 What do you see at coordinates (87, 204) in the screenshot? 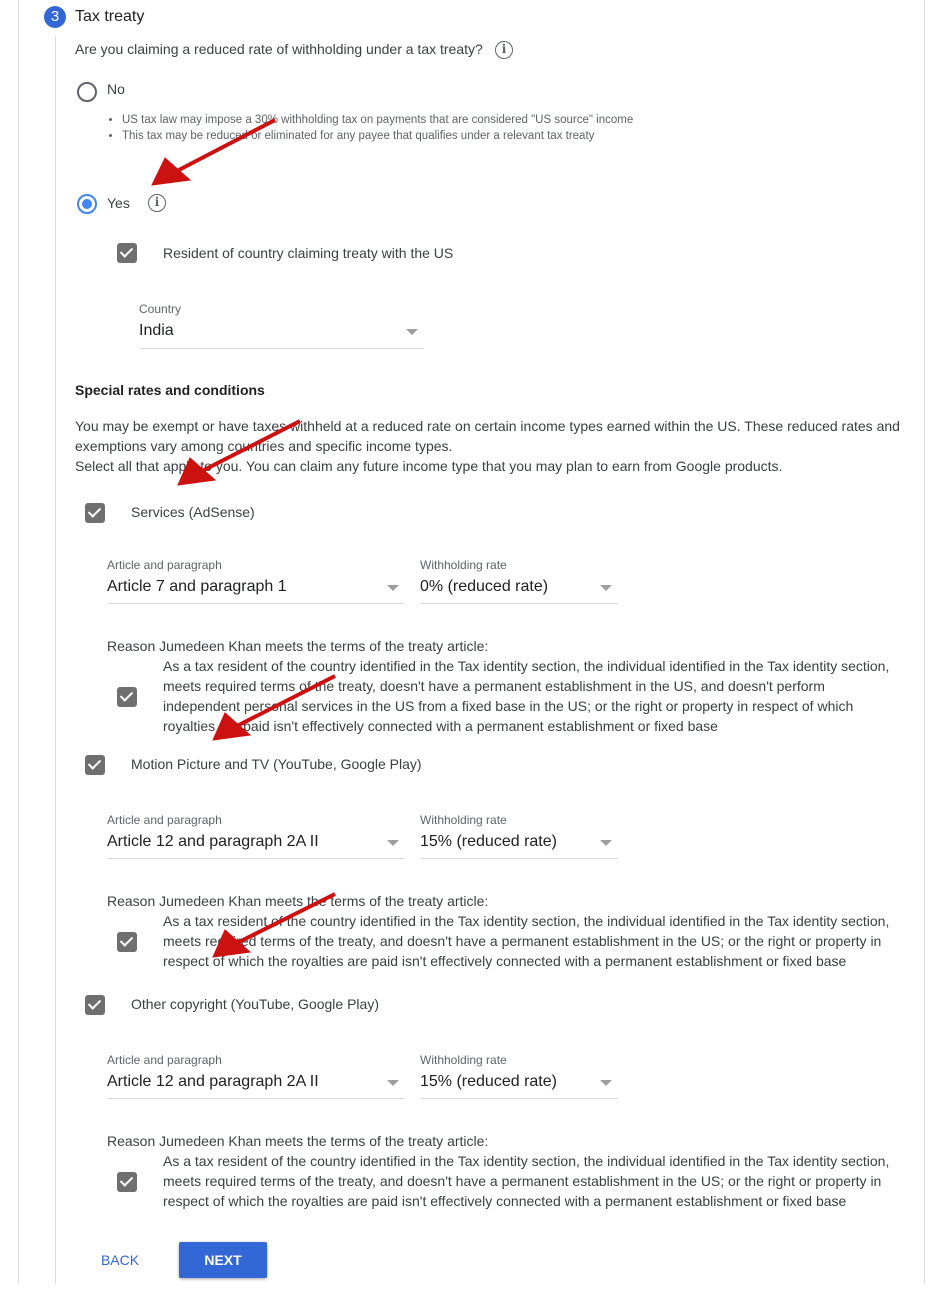
I see `radio-yes` at bounding box center [87, 204].